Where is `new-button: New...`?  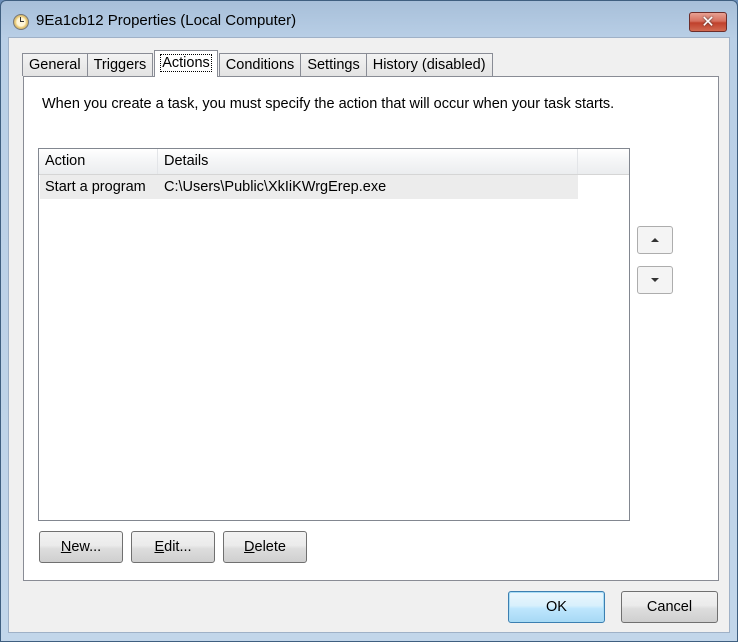
new-button: New... is located at coordinates (81, 547).